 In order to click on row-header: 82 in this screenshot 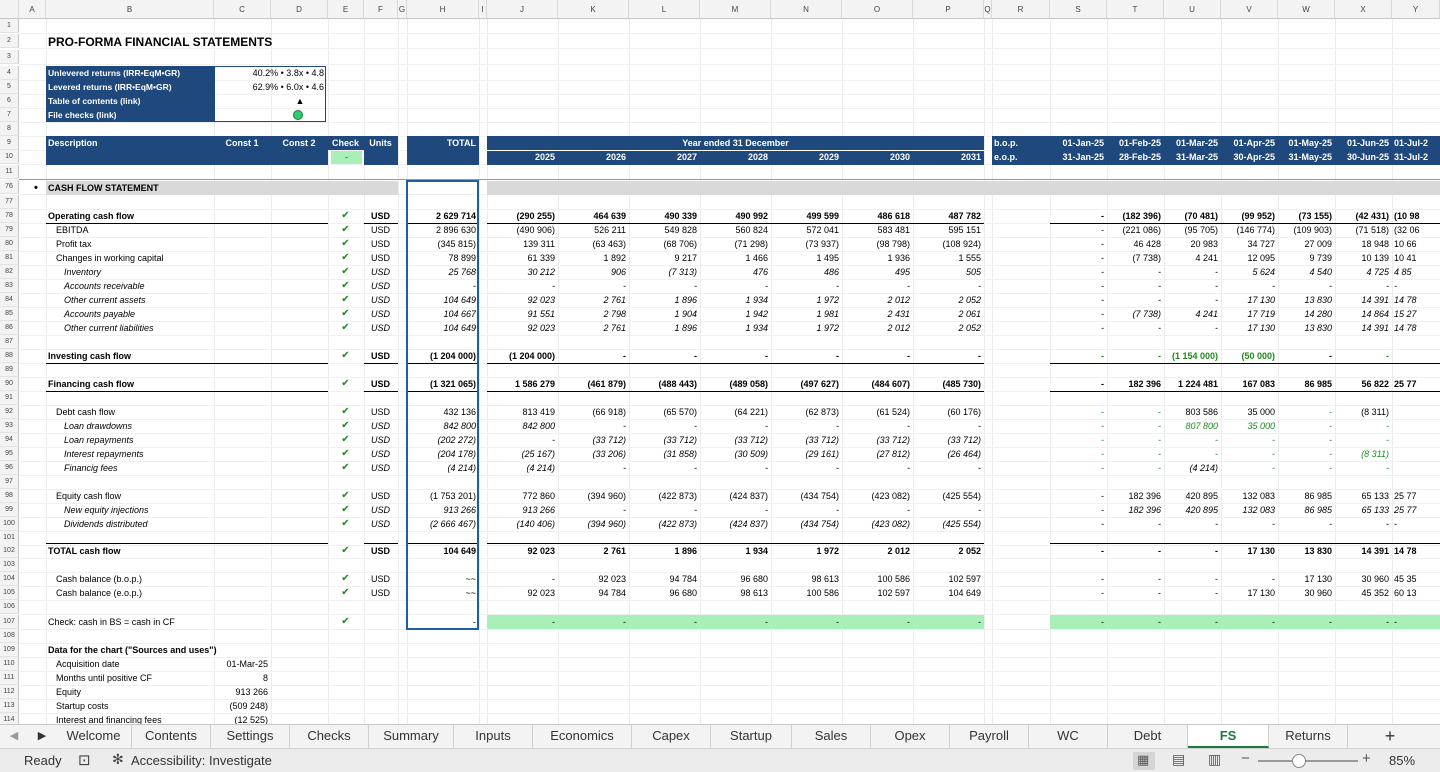, I will do `click(9, 272)`.